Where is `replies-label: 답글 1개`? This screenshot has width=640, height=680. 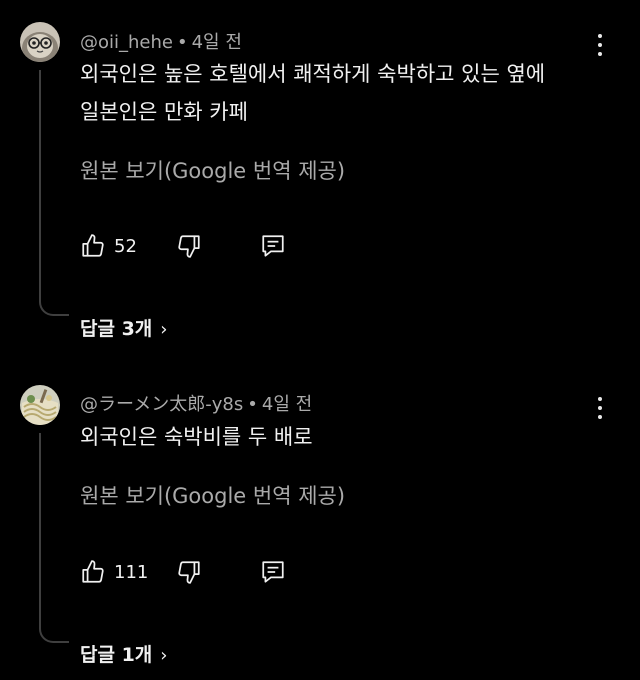 replies-label: 답글 1개 is located at coordinates (116, 655).